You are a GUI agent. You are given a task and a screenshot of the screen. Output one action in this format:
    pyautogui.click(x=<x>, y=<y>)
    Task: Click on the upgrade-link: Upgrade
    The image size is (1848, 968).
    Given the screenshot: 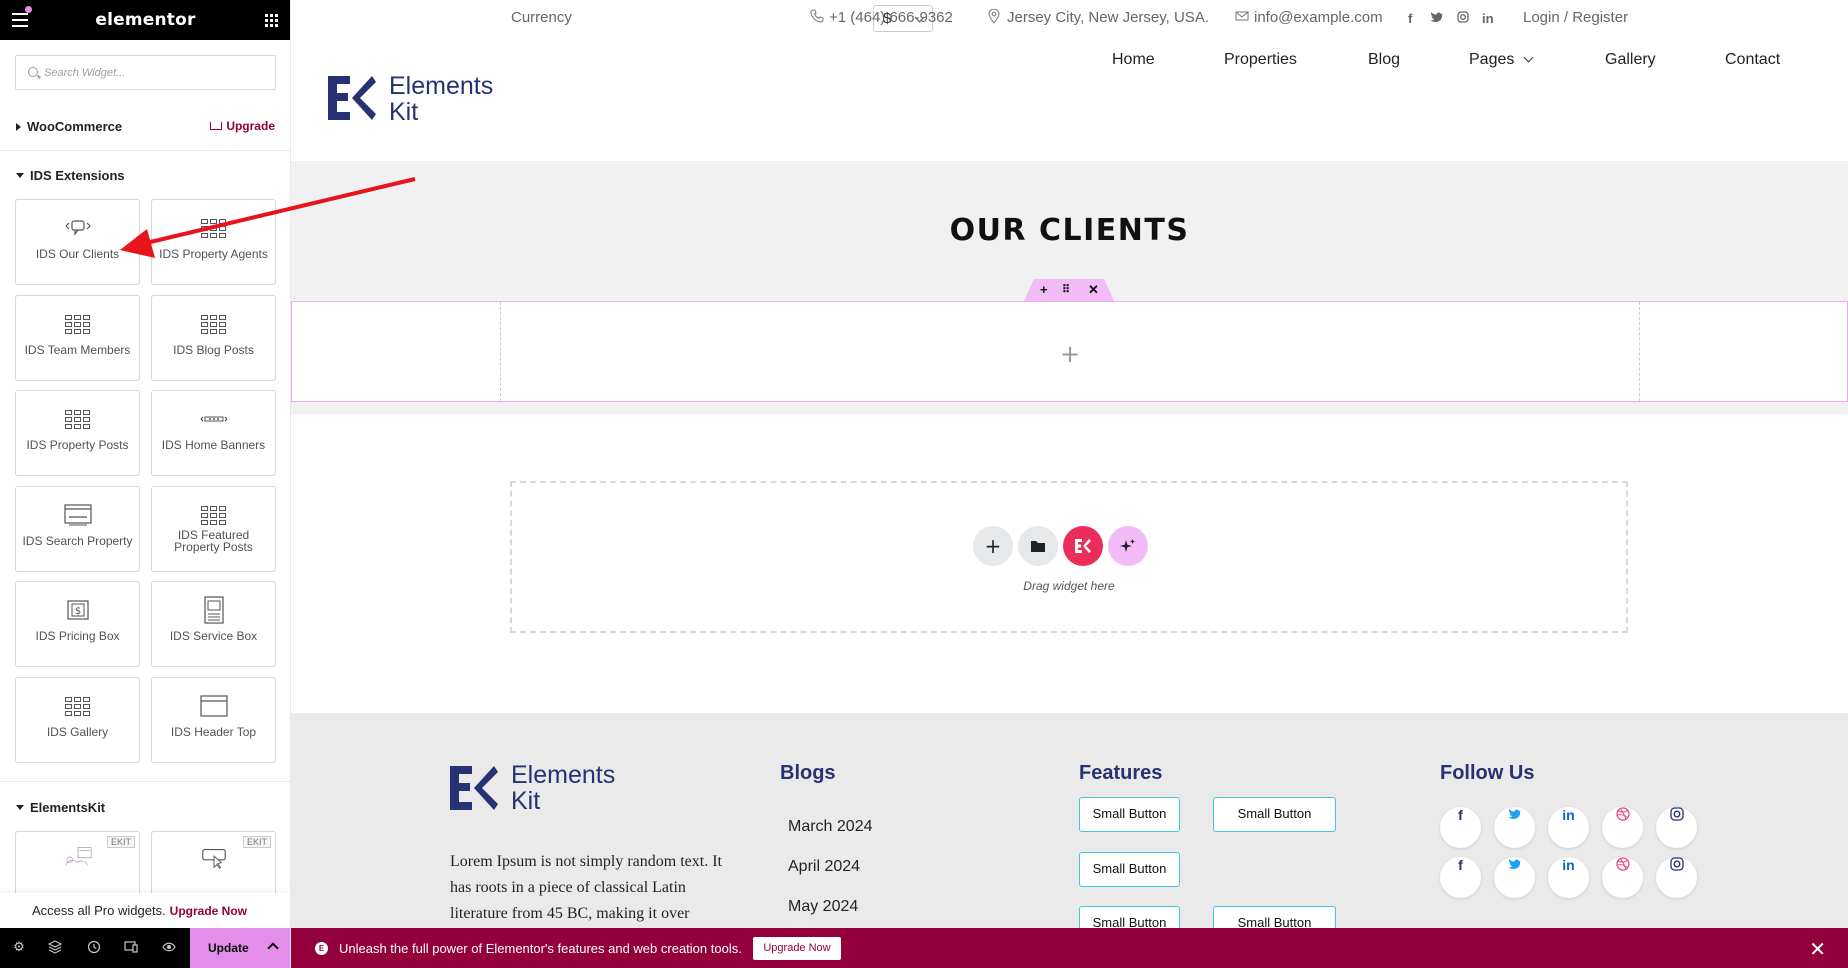 What is the action you would take?
    pyautogui.click(x=242, y=126)
    